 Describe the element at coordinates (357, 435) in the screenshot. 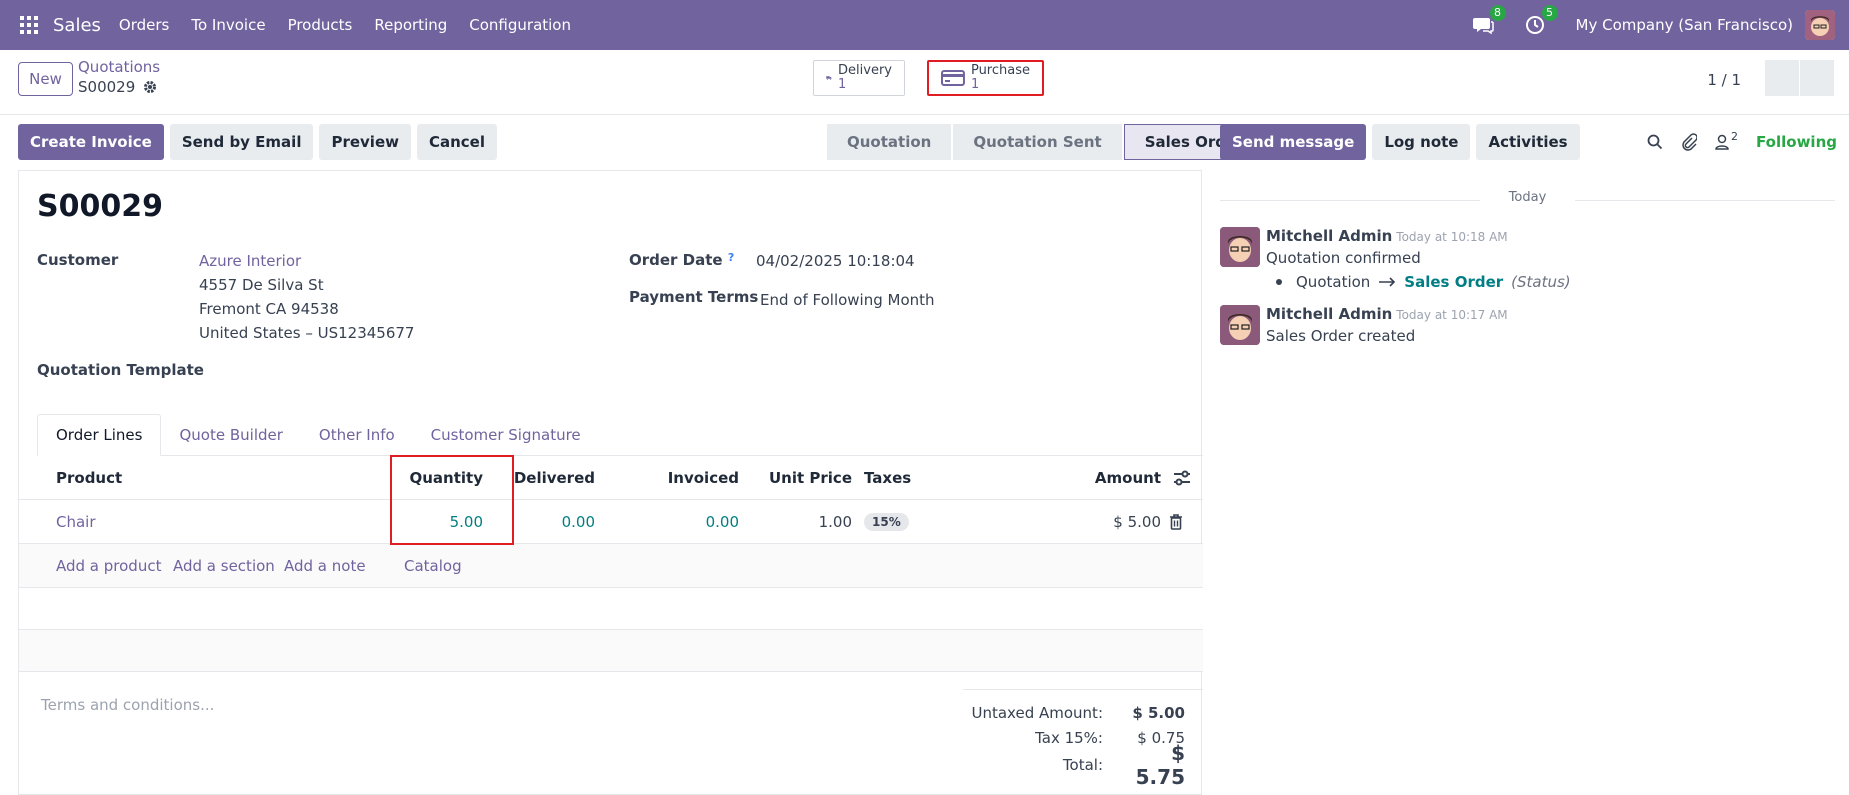

I see `tab-other-info: Other Info` at that location.